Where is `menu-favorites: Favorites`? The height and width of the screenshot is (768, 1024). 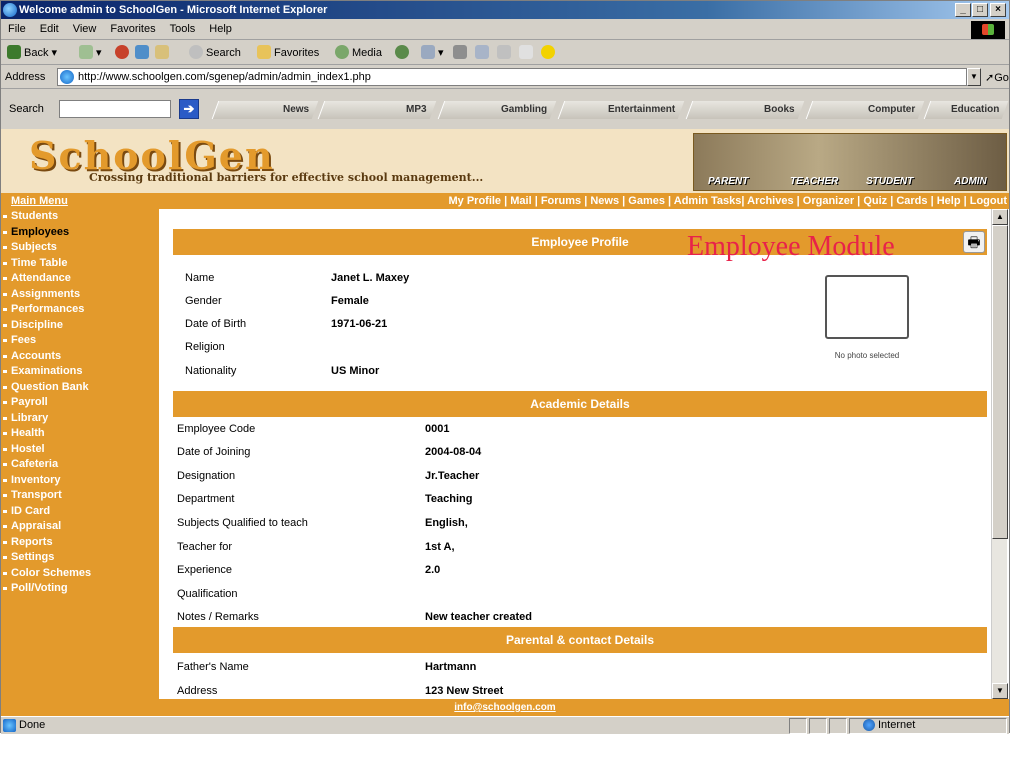 menu-favorites: Favorites is located at coordinates (132, 29).